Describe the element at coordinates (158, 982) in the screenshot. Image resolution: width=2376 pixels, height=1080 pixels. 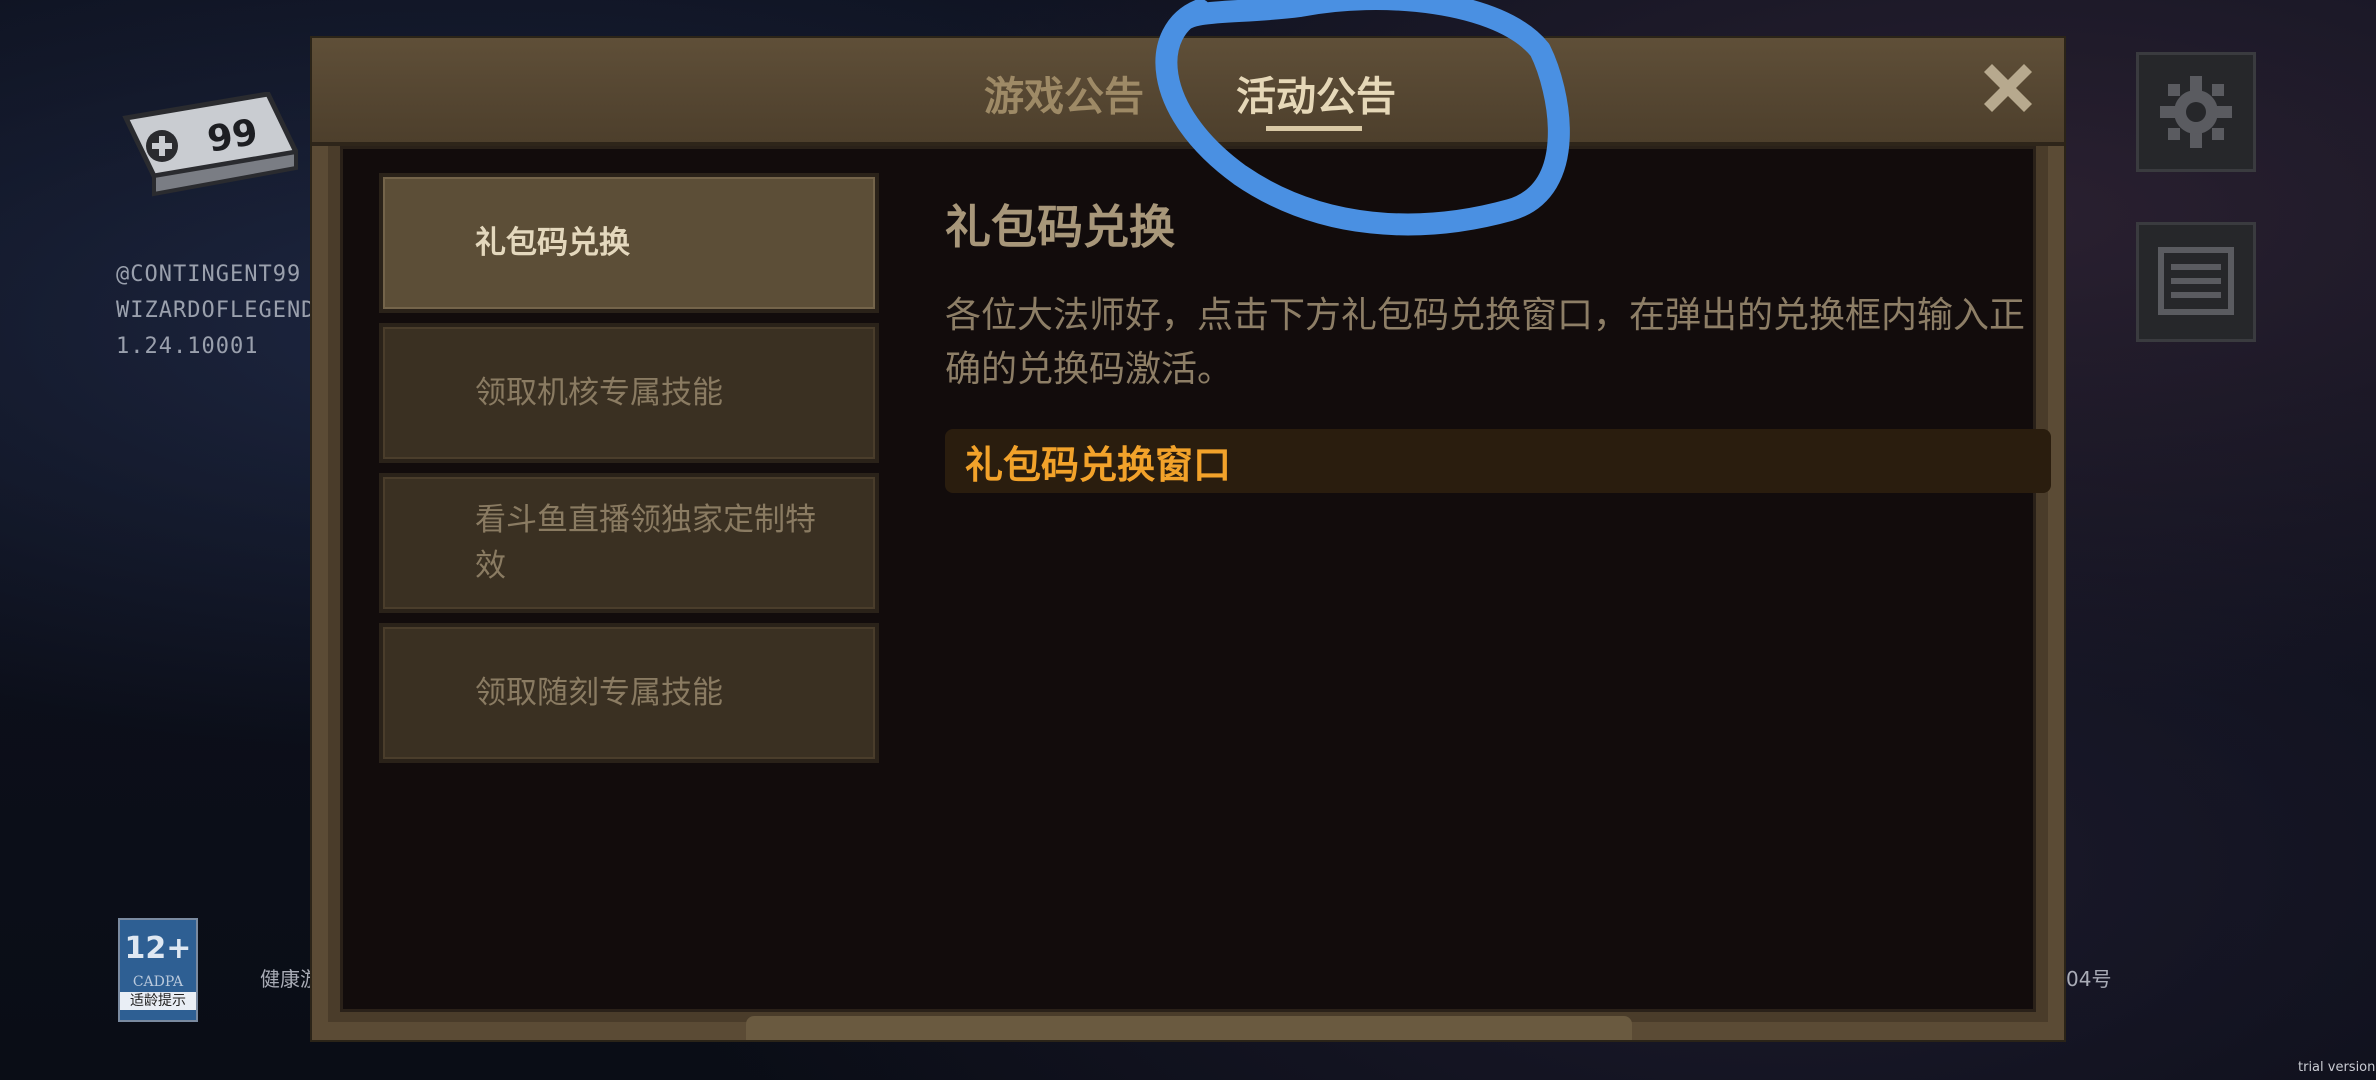
I see `age-rating-org: CADPA` at that location.